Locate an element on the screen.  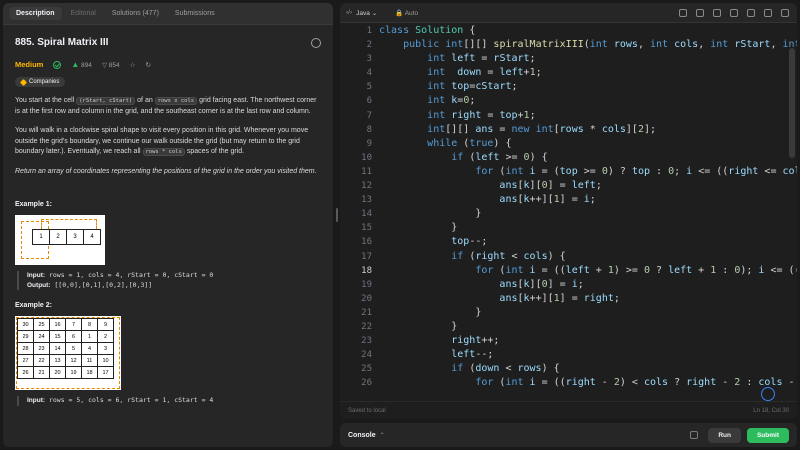
tab-solutions: Solutions (477) is located at coordinates (135, 13).